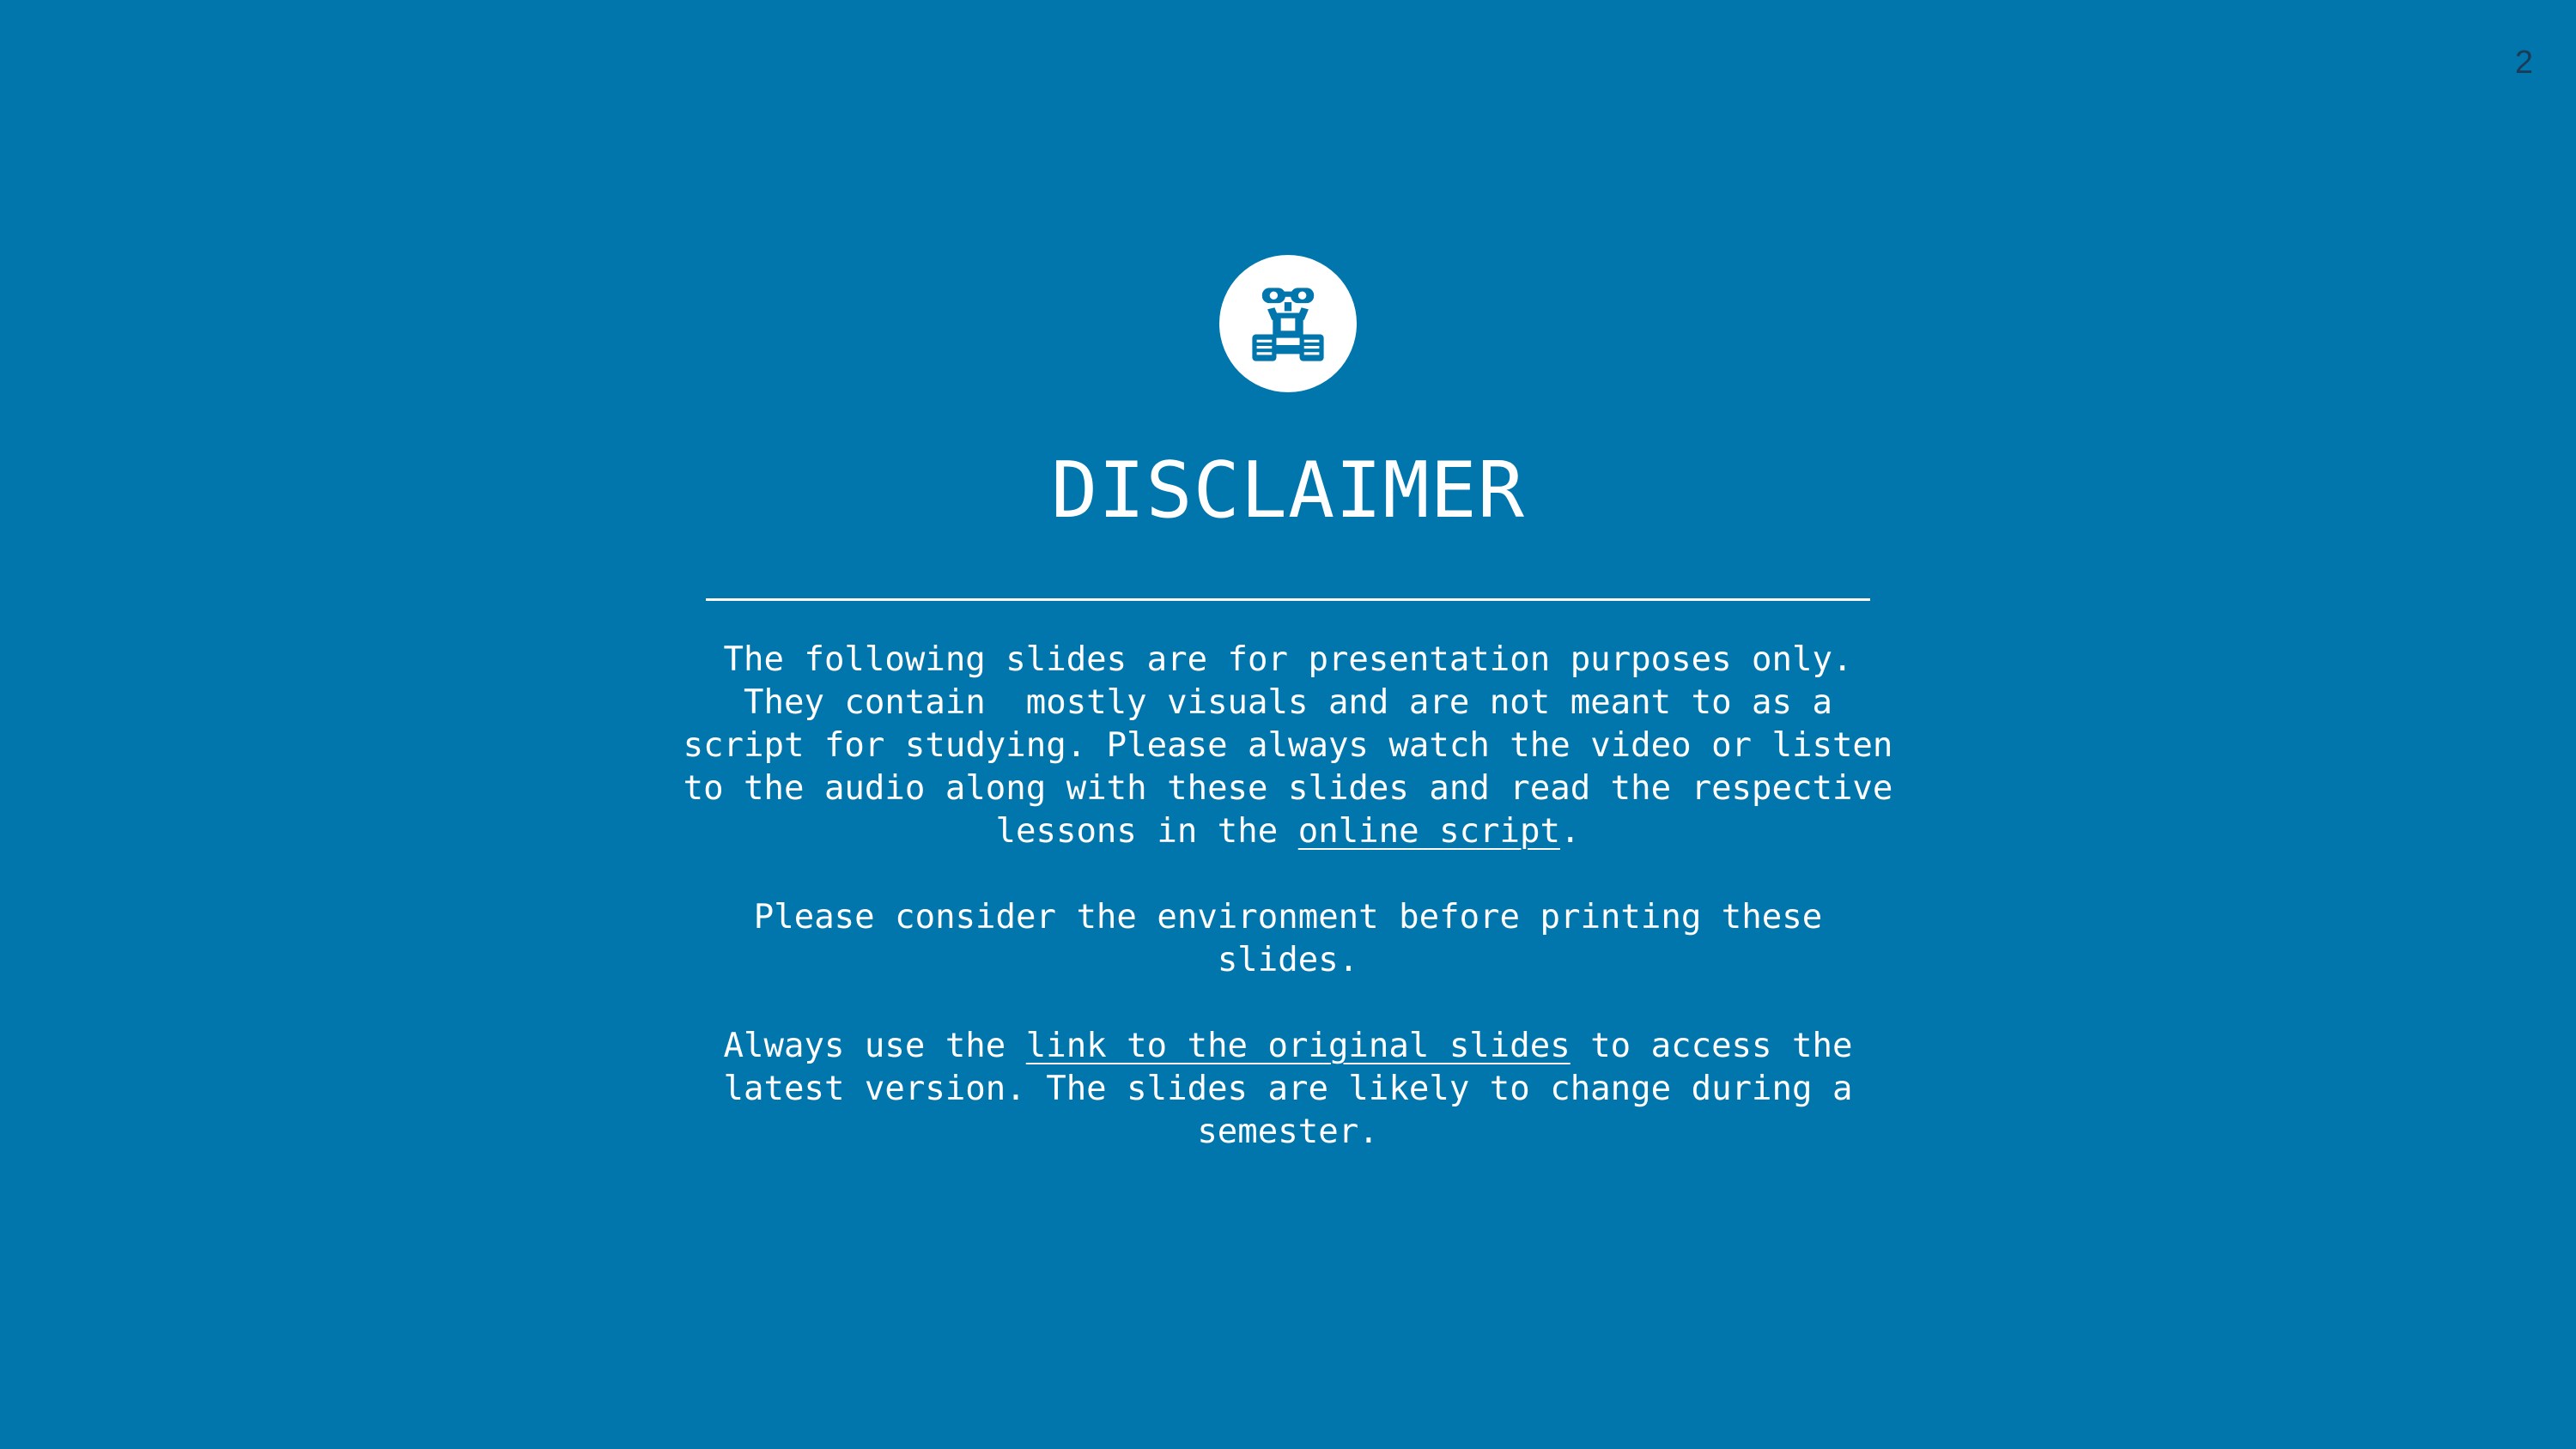 The height and width of the screenshot is (1449, 2576). What do you see at coordinates (1570, 831) in the screenshot?
I see `p1-line-5-after: .` at bounding box center [1570, 831].